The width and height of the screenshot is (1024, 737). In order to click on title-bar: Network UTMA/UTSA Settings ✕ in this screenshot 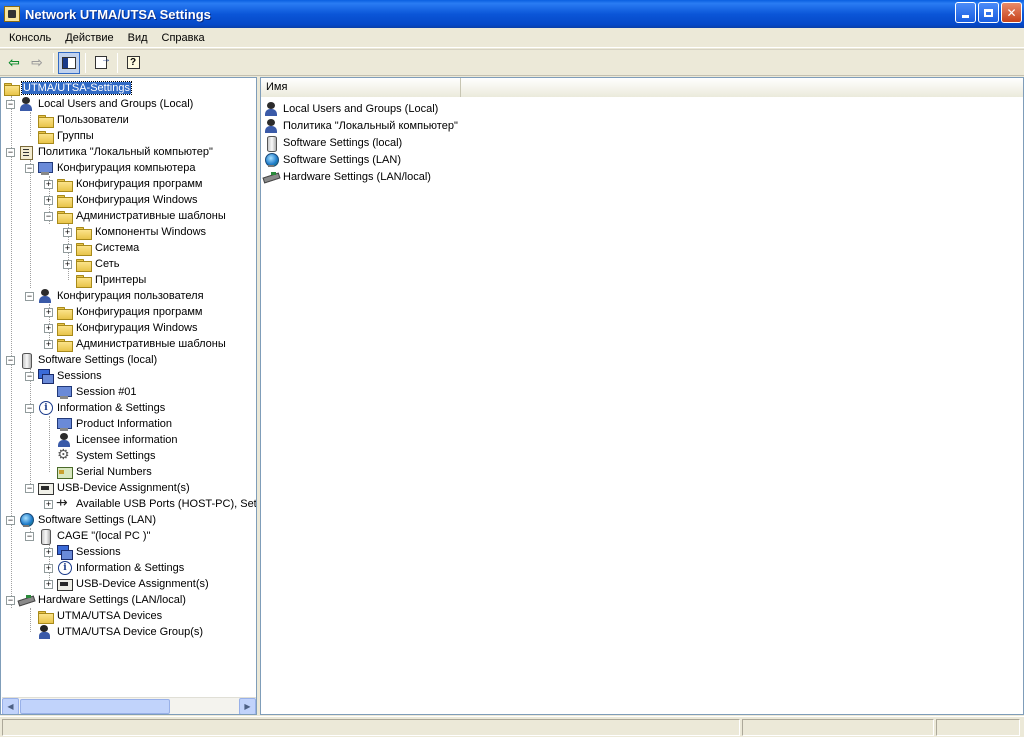, I will do `click(512, 14)`.